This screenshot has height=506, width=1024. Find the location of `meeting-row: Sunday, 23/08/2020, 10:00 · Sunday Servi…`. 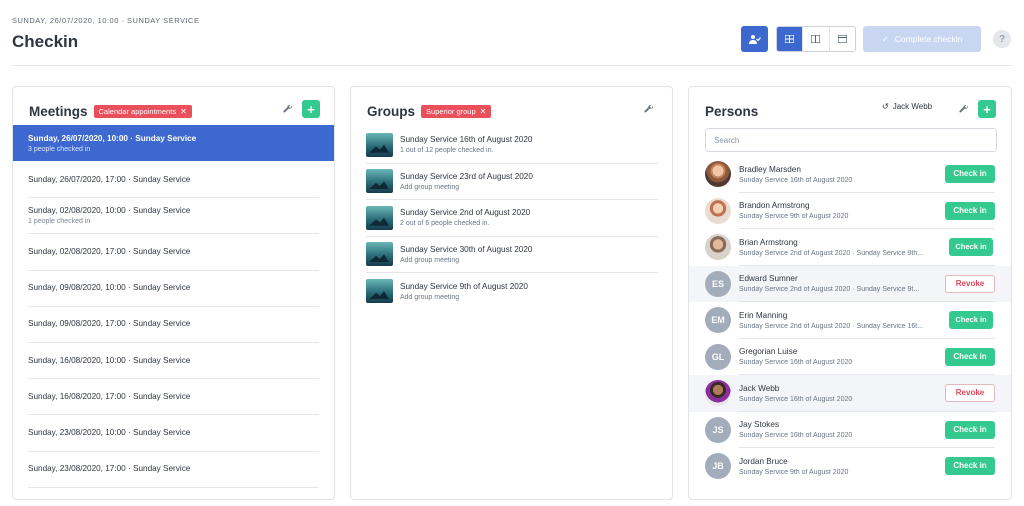

meeting-row: Sunday, 23/08/2020, 10:00 · Sunday Servi… is located at coordinates (173, 433).